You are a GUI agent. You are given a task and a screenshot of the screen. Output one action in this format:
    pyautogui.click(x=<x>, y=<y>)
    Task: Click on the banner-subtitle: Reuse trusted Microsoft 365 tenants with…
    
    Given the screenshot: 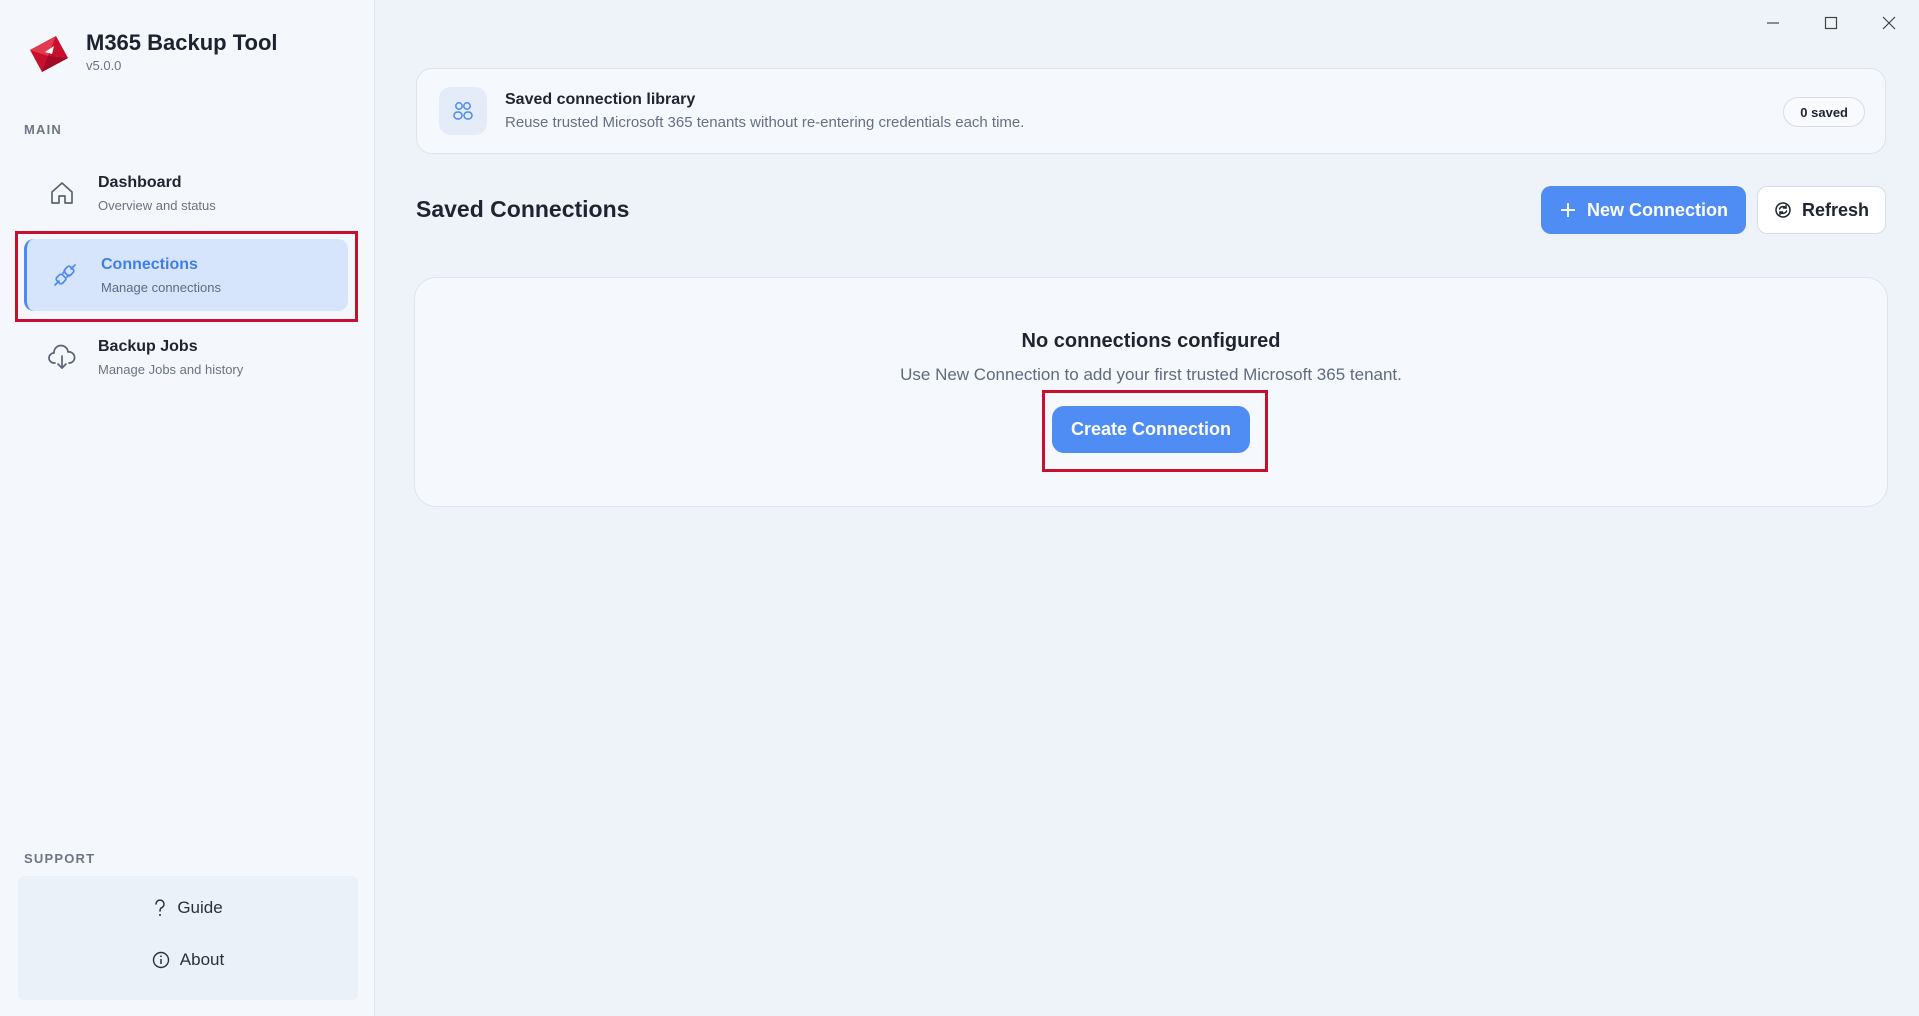 What is the action you would take?
    pyautogui.click(x=765, y=122)
    